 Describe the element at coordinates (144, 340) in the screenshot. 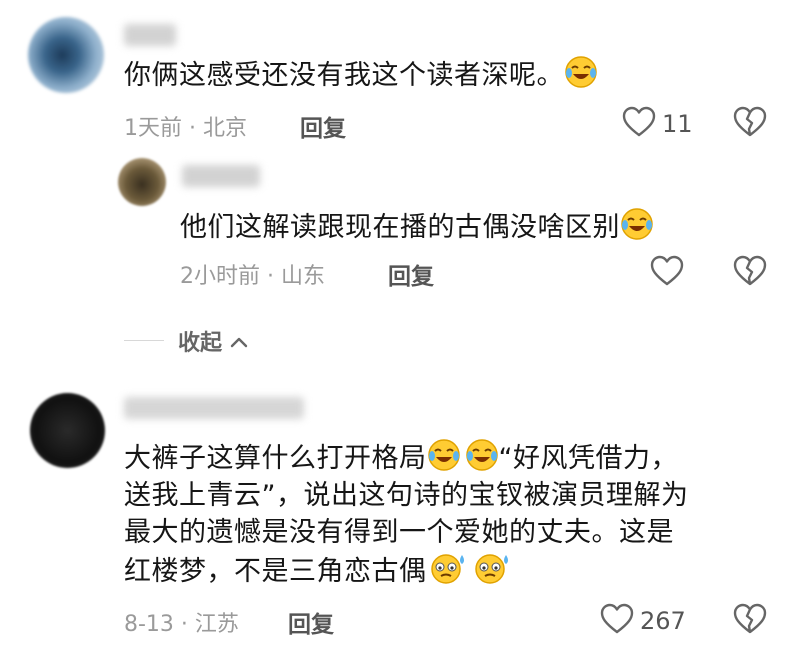

I see `divider` at that location.